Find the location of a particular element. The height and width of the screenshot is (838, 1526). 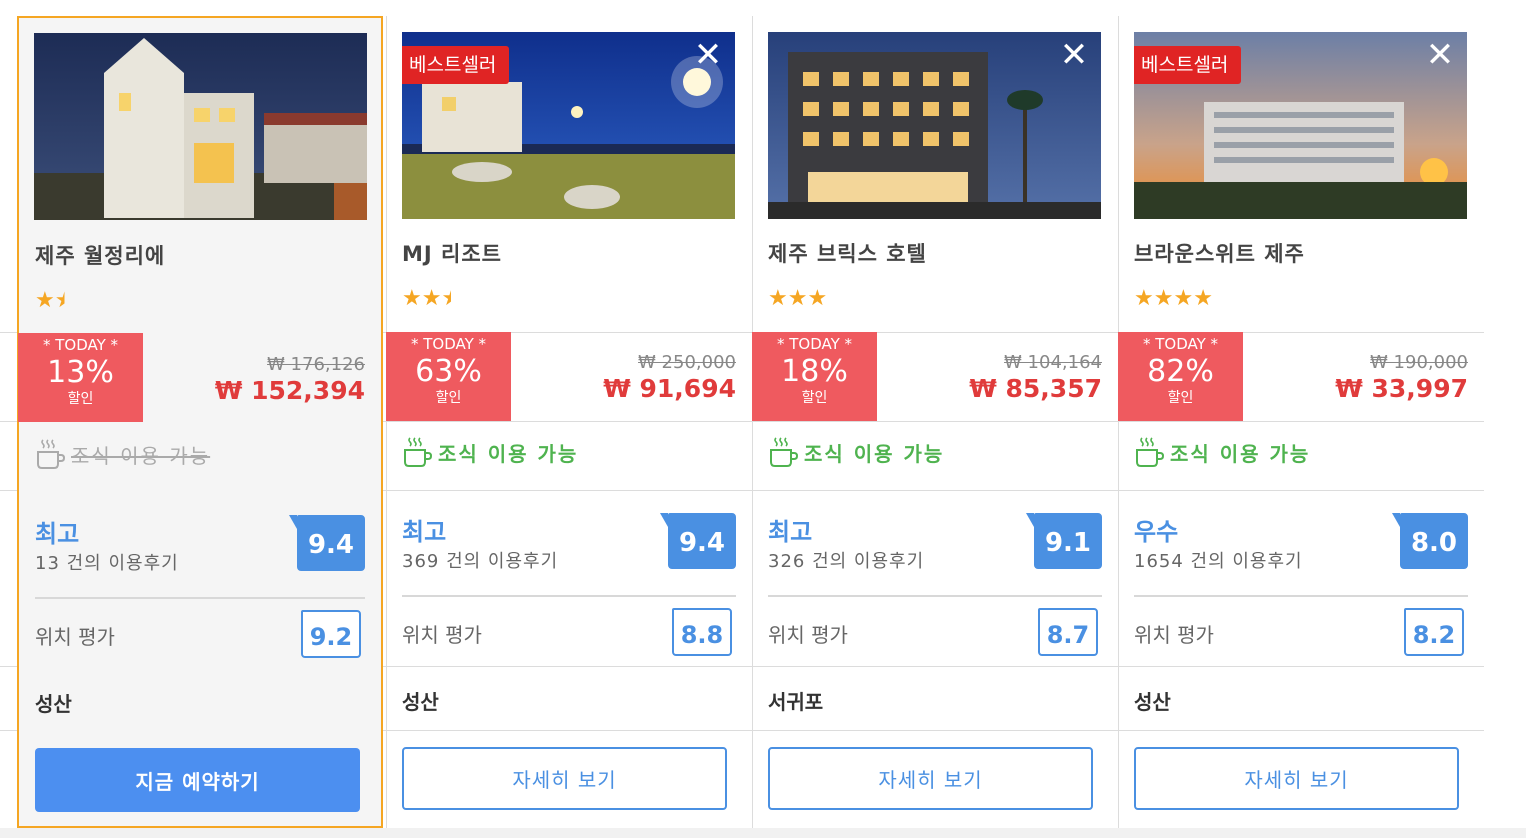

today-deal-badge: * TODAY * 82% 할인 is located at coordinates (1180, 376).